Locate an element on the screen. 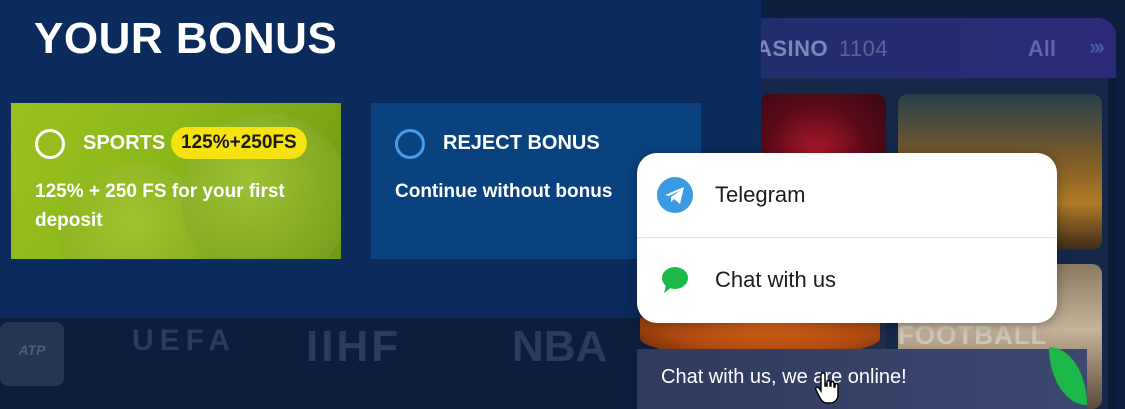 The height and width of the screenshot is (409, 1125). reject-radio is located at coordinates (410, 144).